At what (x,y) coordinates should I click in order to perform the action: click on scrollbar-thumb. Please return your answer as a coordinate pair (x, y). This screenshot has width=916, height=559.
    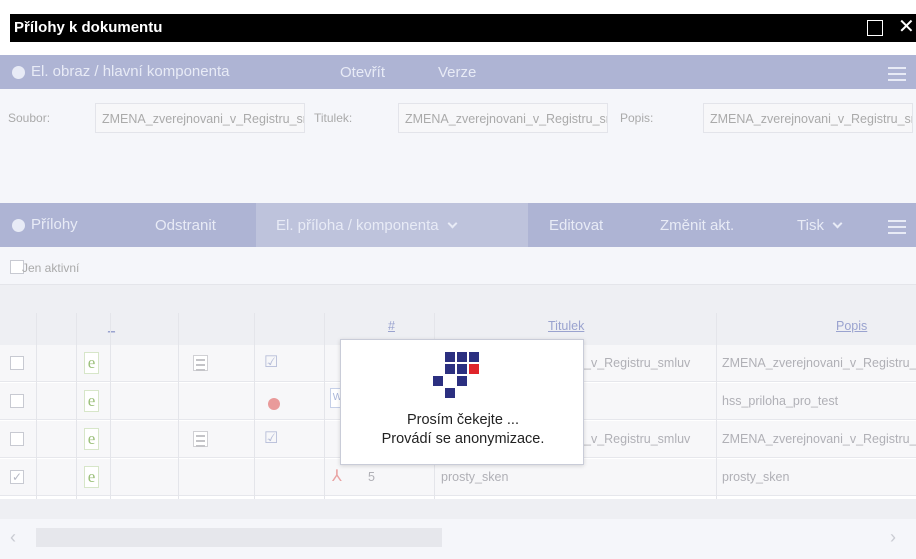
    Looking at the image, I should click on (239, 537).